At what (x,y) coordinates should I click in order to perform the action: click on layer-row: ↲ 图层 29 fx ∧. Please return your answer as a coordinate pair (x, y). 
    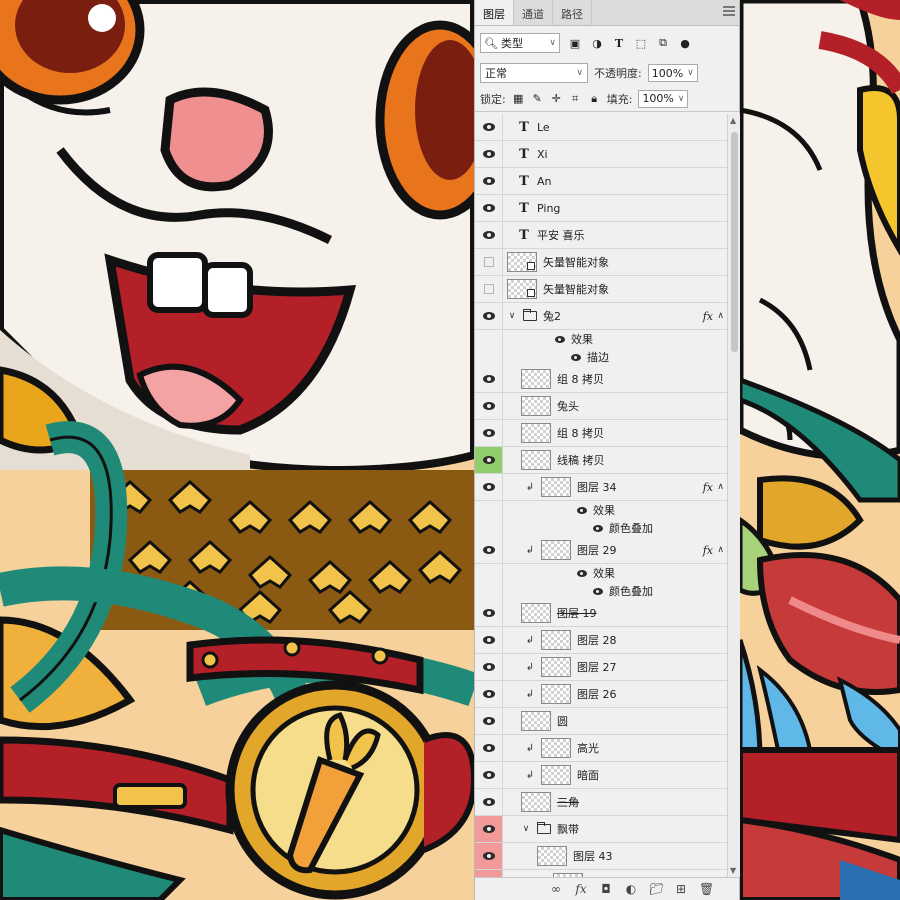
    Looking at the image, I should click on (601, 550).